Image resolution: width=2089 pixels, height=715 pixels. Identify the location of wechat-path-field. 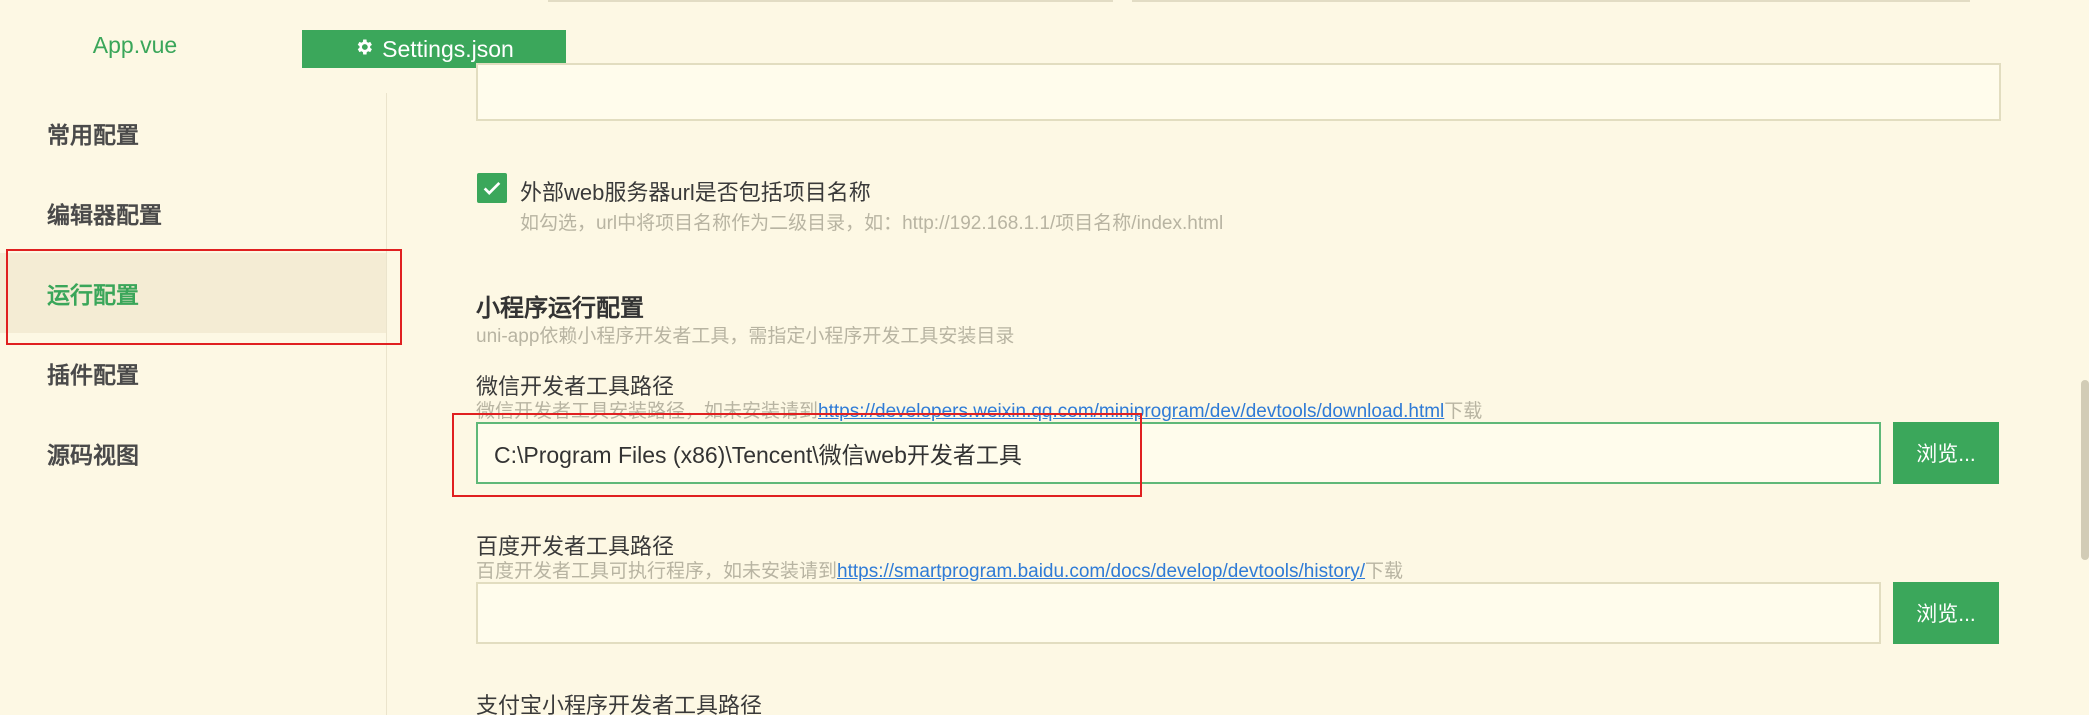
(1178, 453).